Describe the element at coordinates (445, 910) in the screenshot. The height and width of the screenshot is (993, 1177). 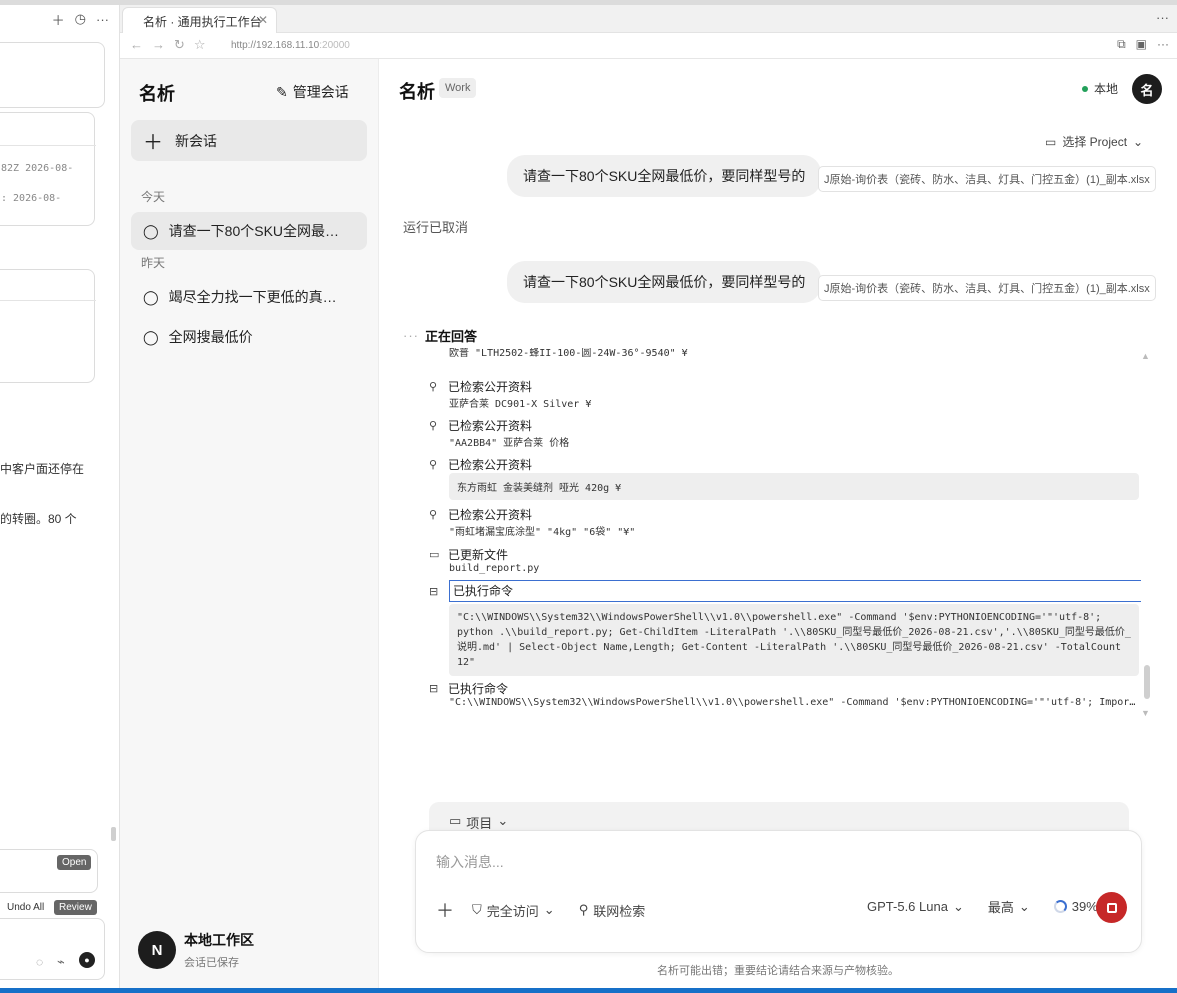
I see `add-attachment-icon: ＋` at that location.